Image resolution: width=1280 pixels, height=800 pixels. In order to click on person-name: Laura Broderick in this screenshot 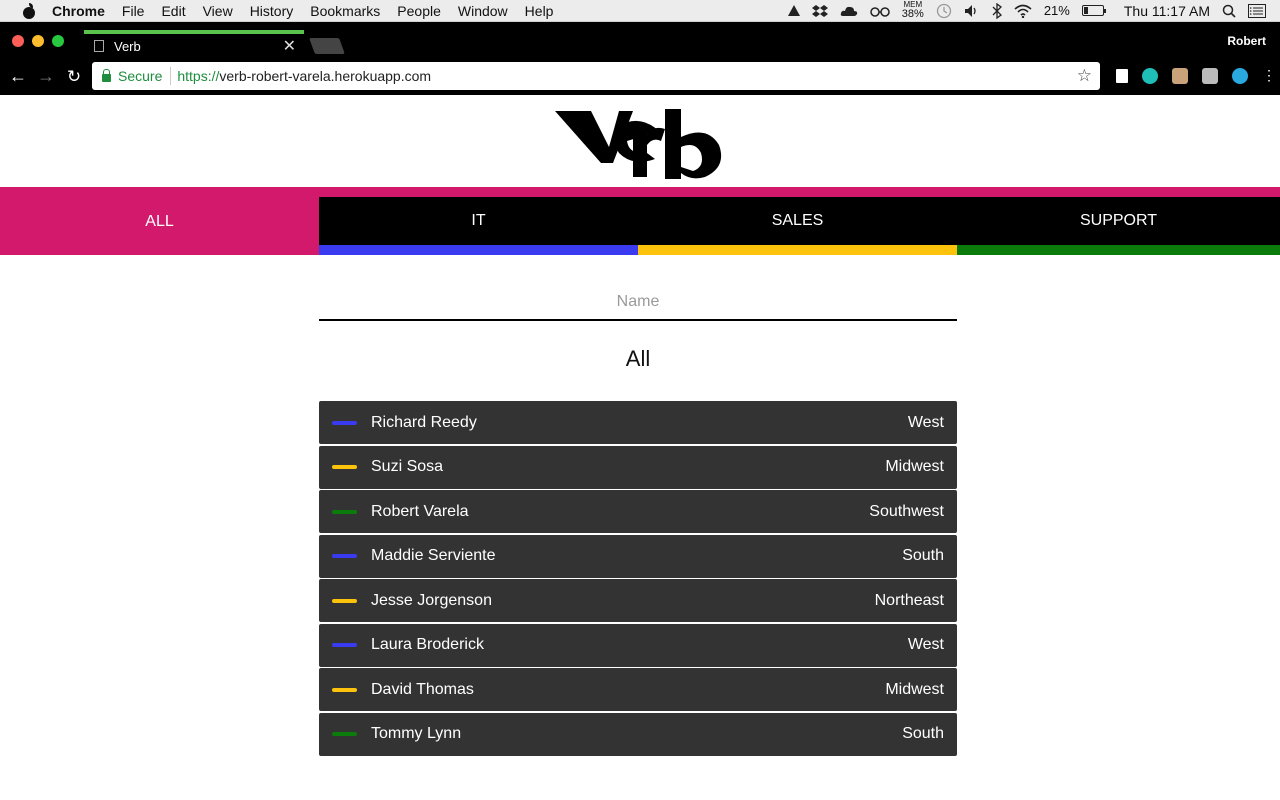, I will do `click(427, 644)`.